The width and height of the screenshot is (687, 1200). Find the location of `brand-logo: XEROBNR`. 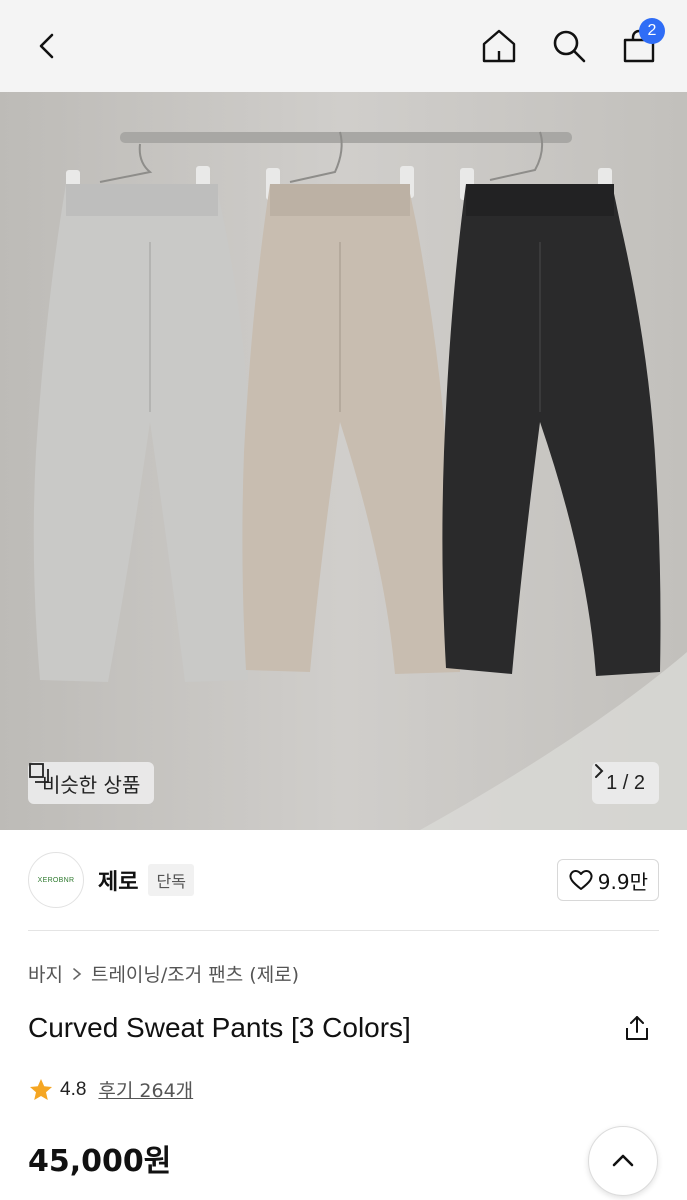

brand-logo: XEROBNR is located at coordinates (56, 880).